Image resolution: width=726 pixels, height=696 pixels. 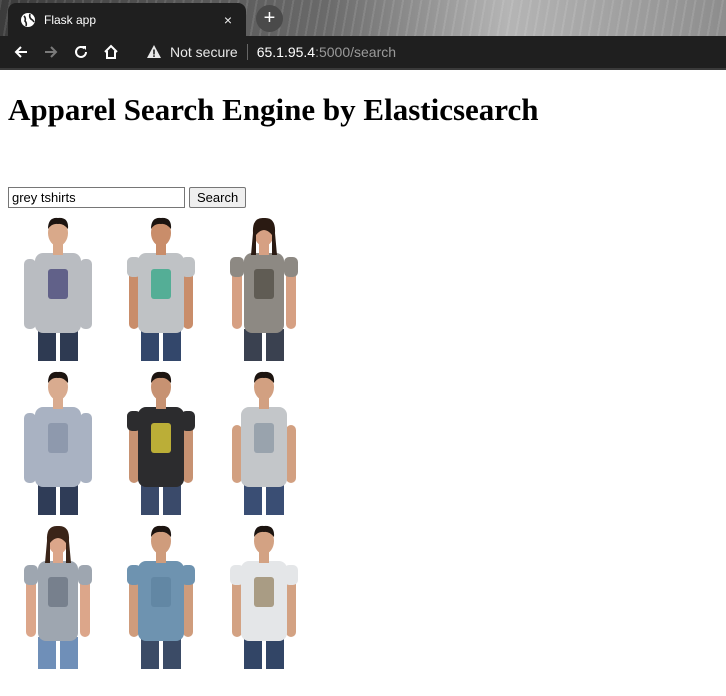 What do you see at coordinates (363, 18) in the screenshot?
I see `browser-tab-strip: Flask app × +` at bounding box center [363, 18].